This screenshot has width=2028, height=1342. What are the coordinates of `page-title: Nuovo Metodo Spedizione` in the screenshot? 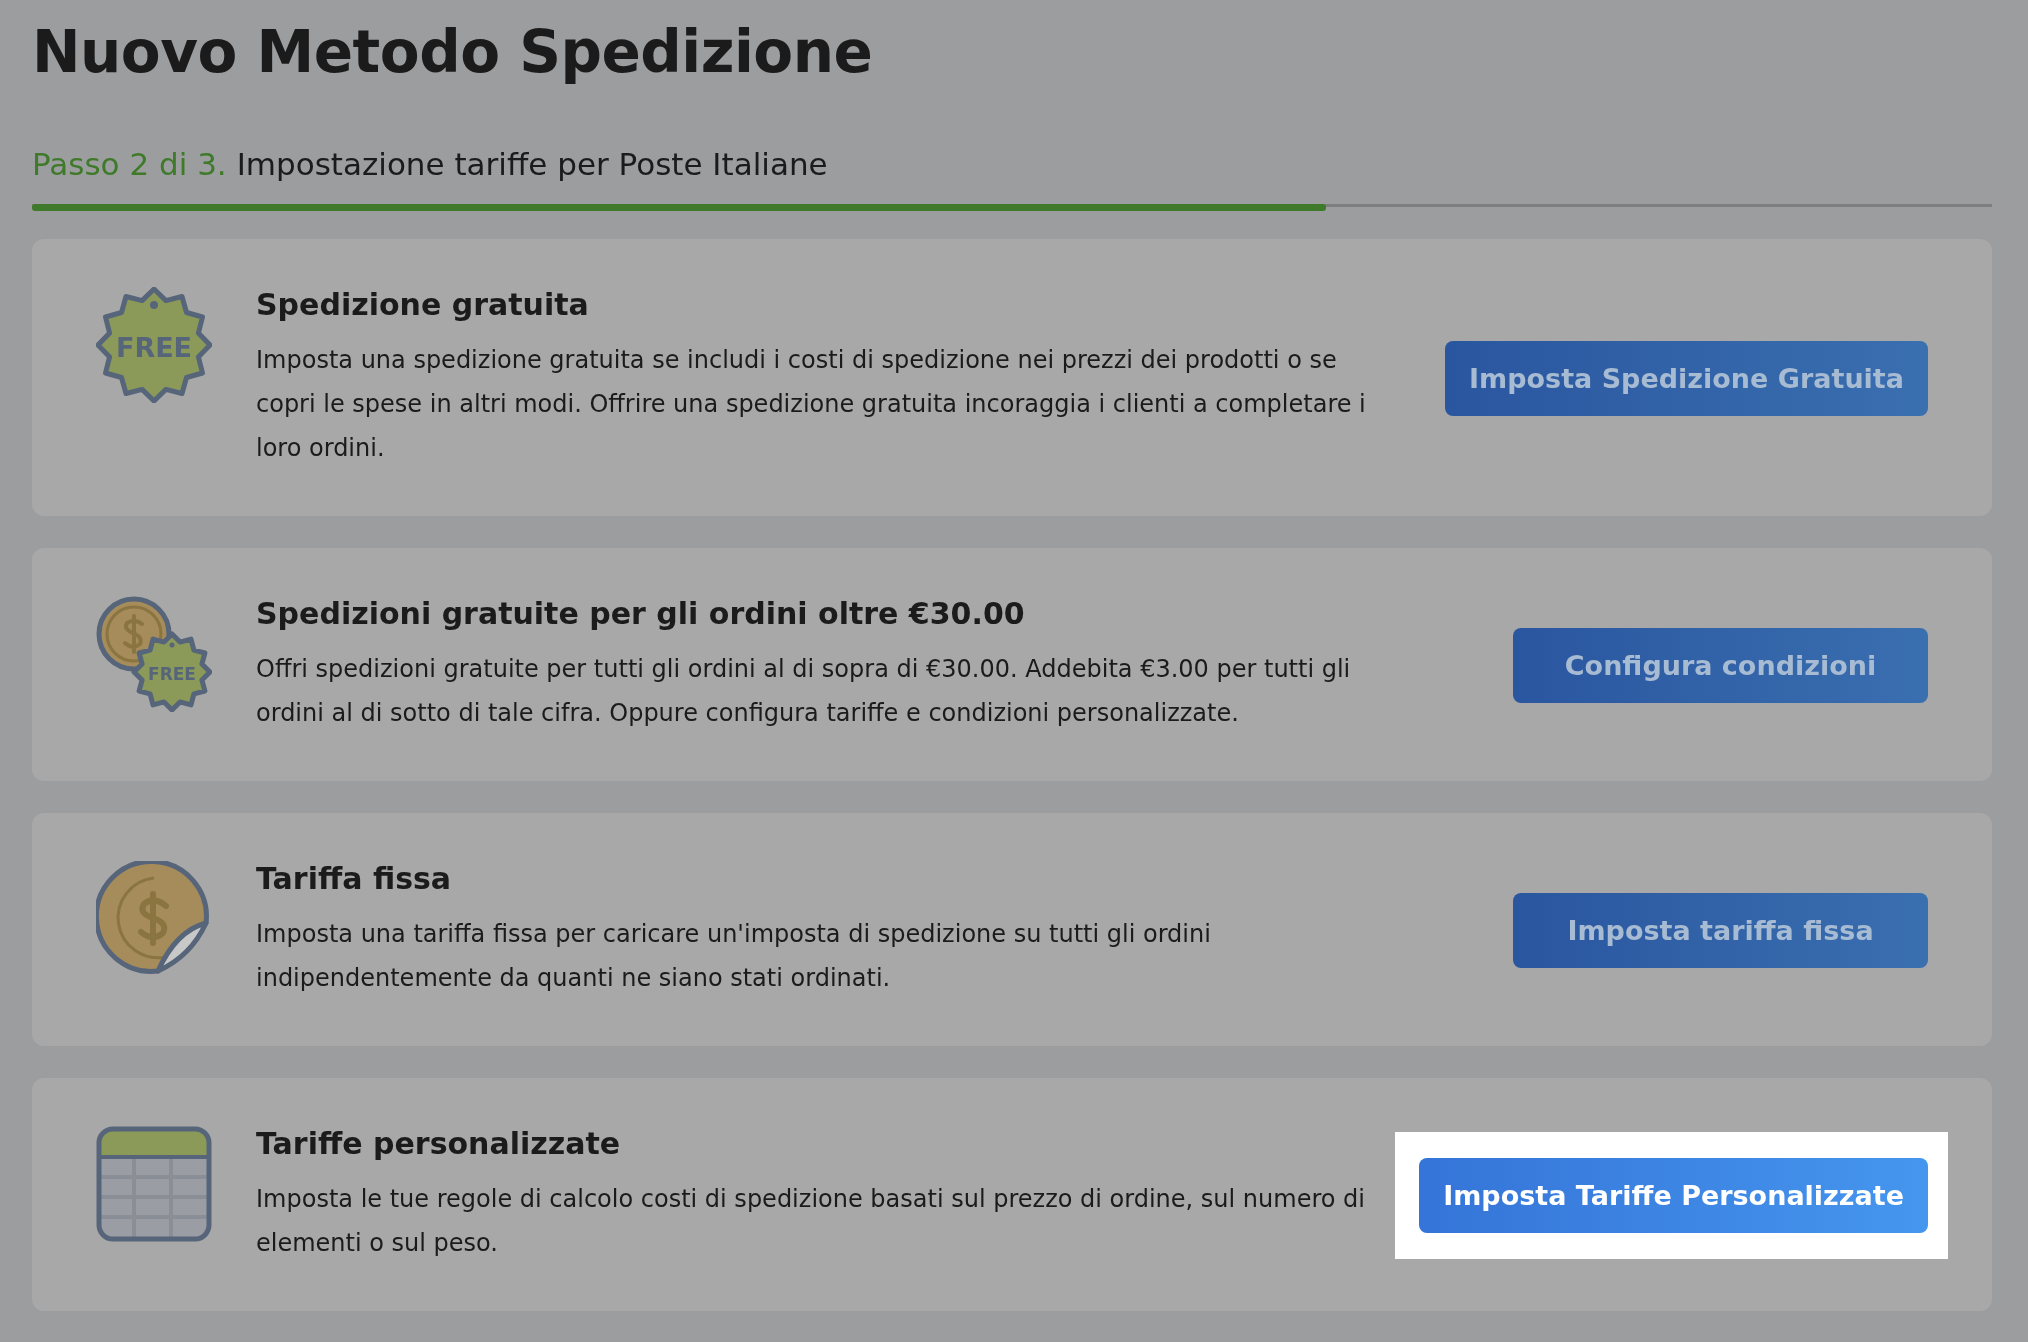 It's located at (453, 52).